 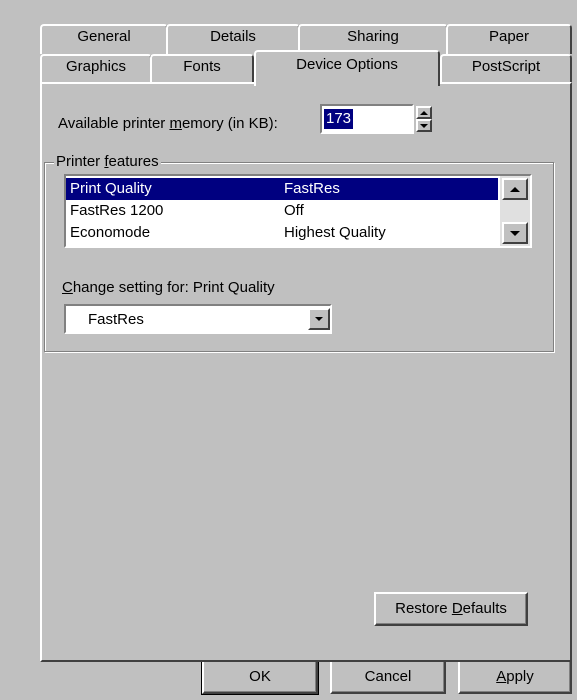 I want to click on printer-features-title-text: Printer, so click(x=80, y=161).